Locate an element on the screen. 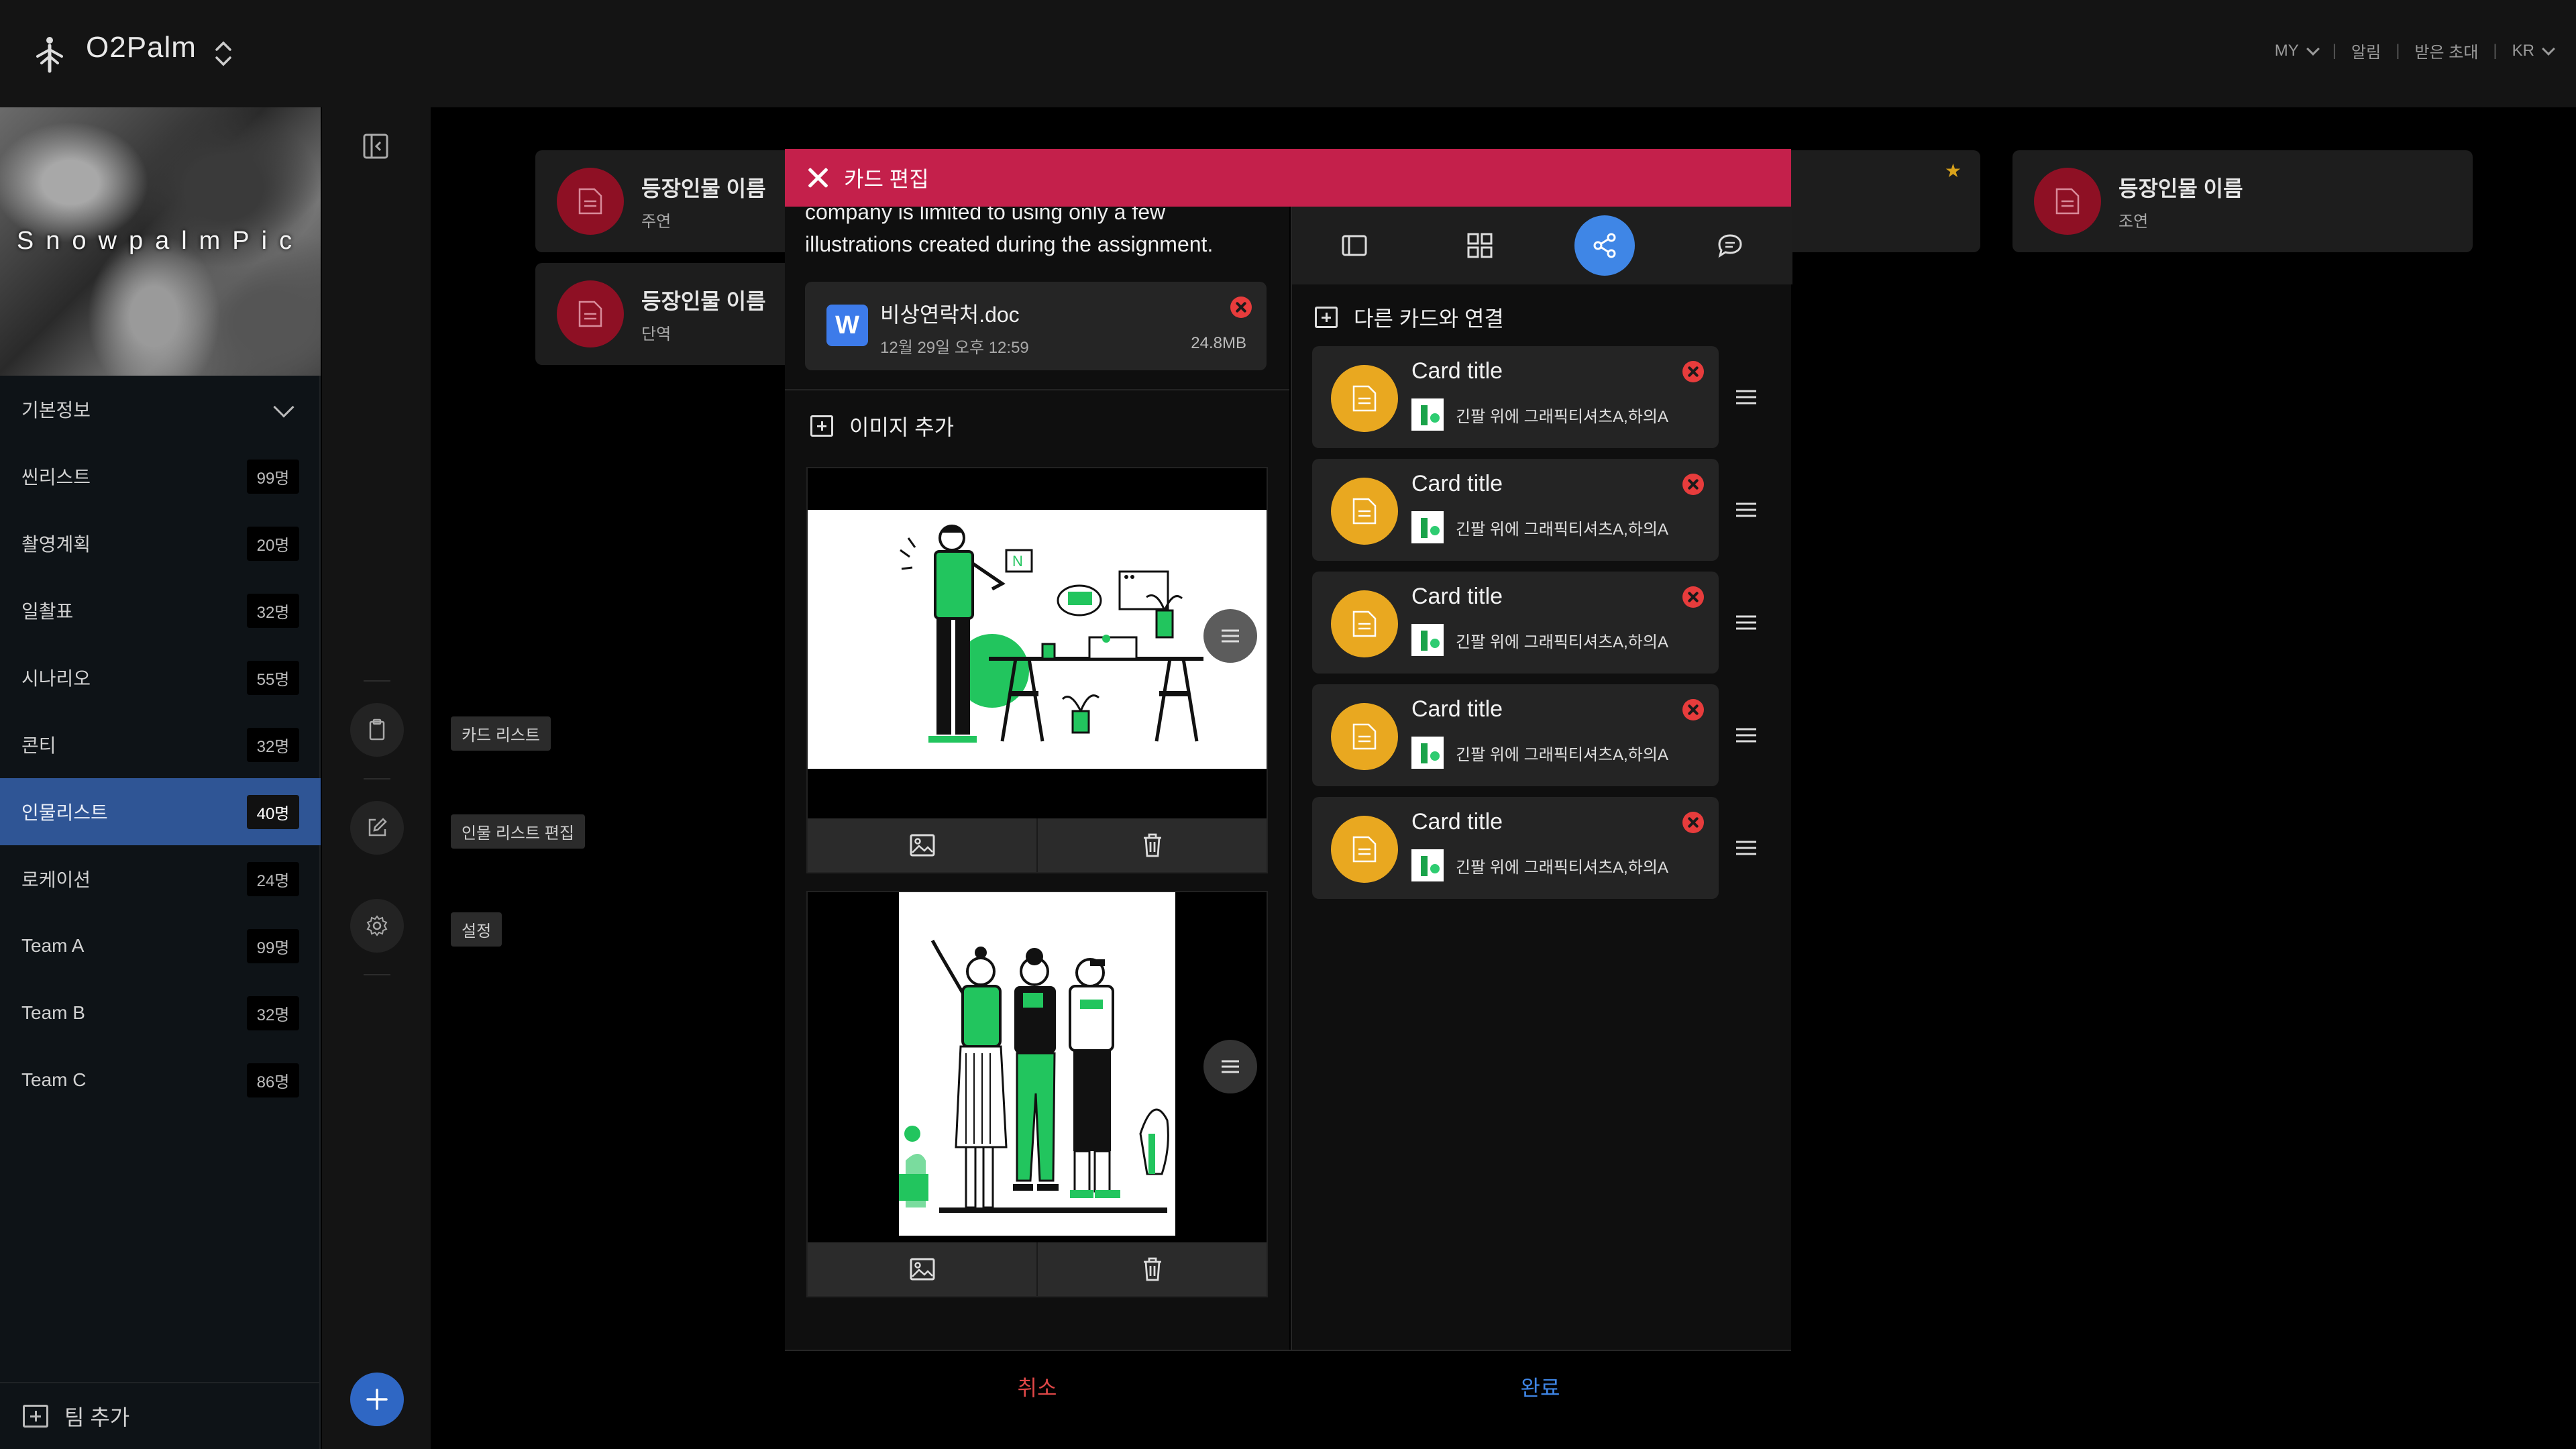 The width and height of the screenshot is (2576, 1449). sidebar-item-shooting-plan: 촬영계획 20명 is located at coordinates (160, 543).